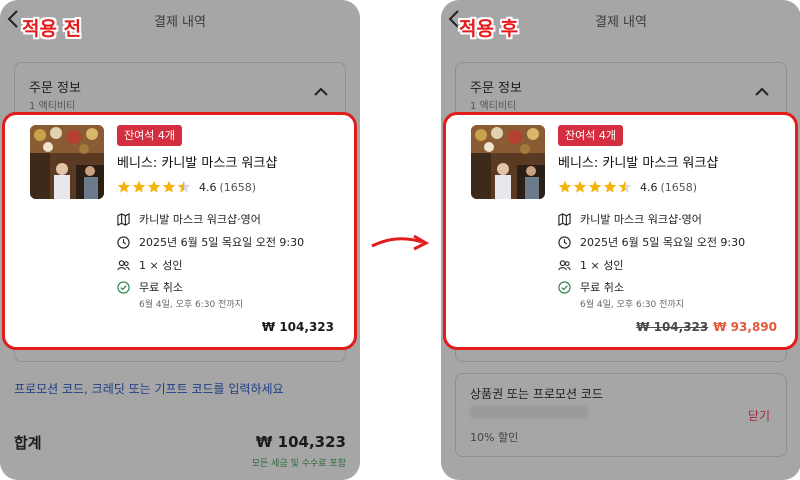 The width and height of the screenshot is (800, 480). I want to click on total-tax-note: 모든 세금 및 수수료 포함, so click(298, 464).